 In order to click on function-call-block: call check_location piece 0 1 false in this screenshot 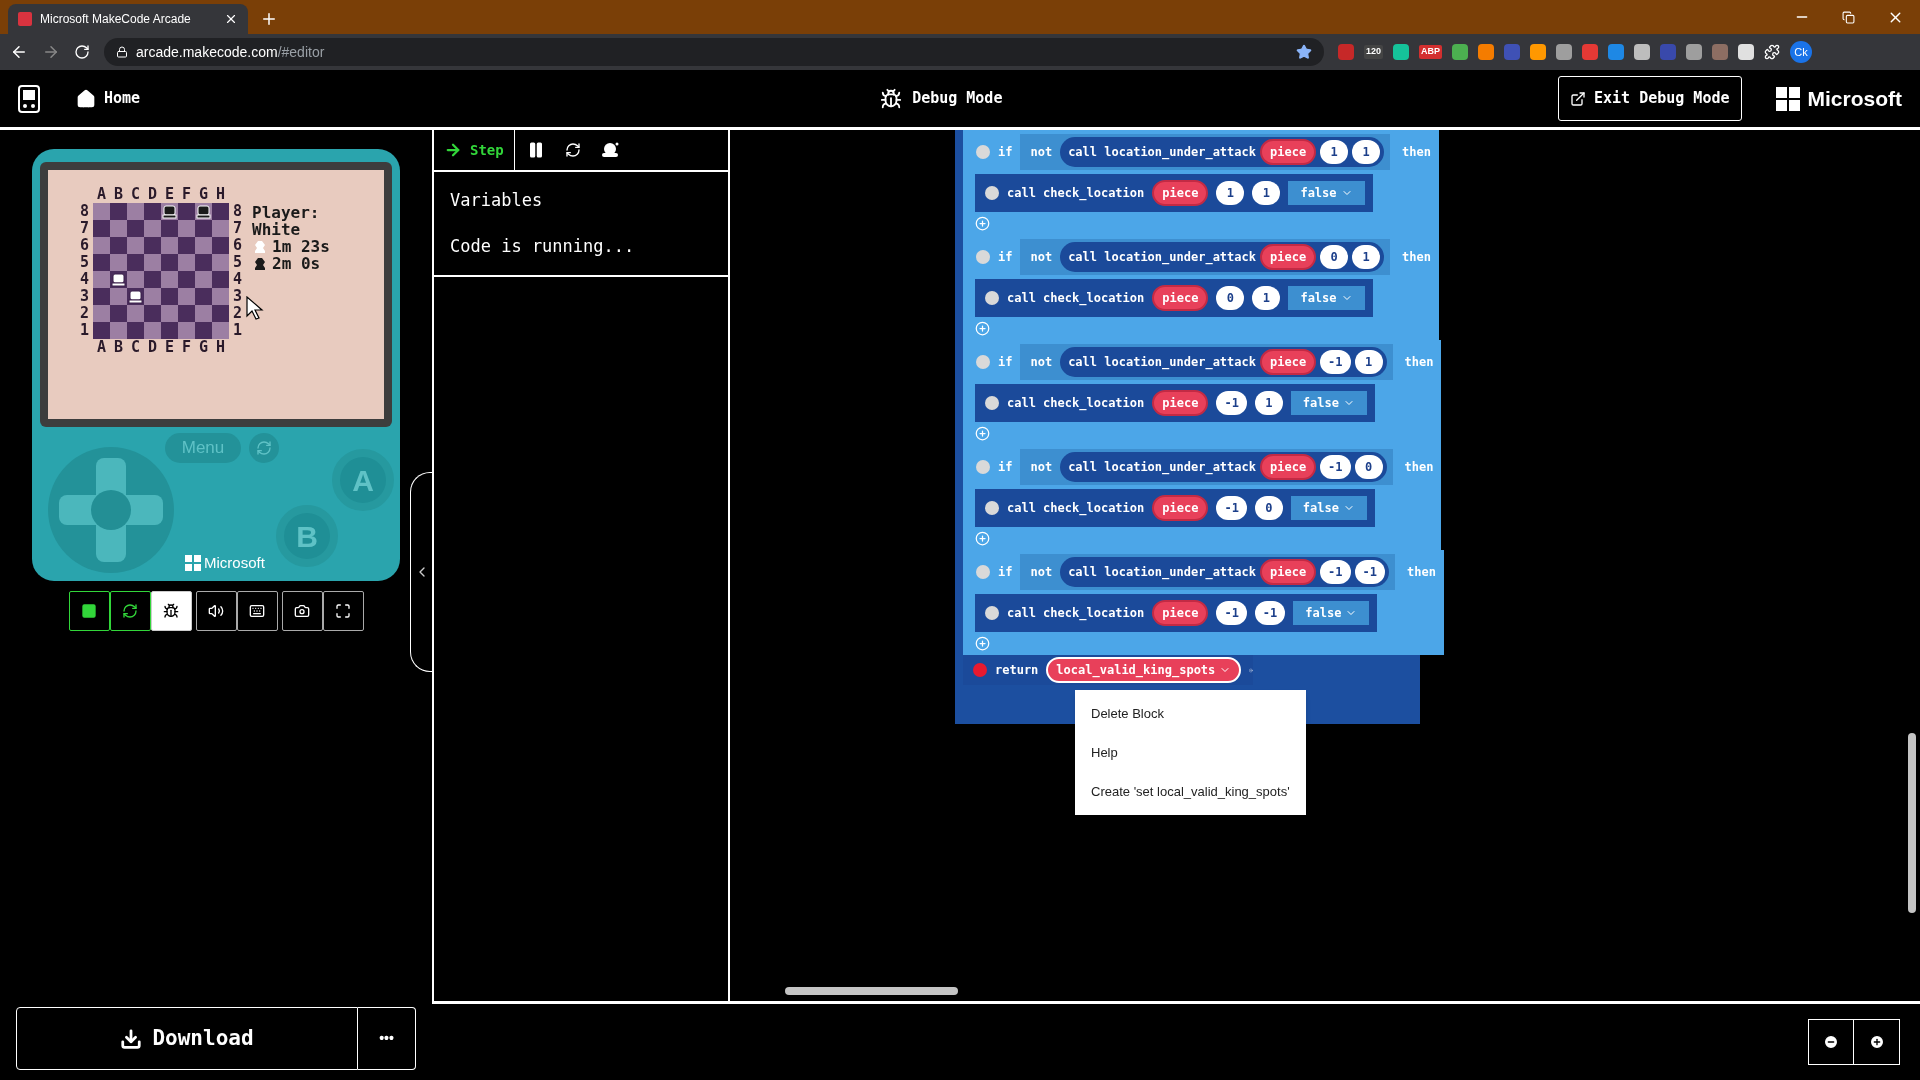, I will do `click(1174, 298)`.